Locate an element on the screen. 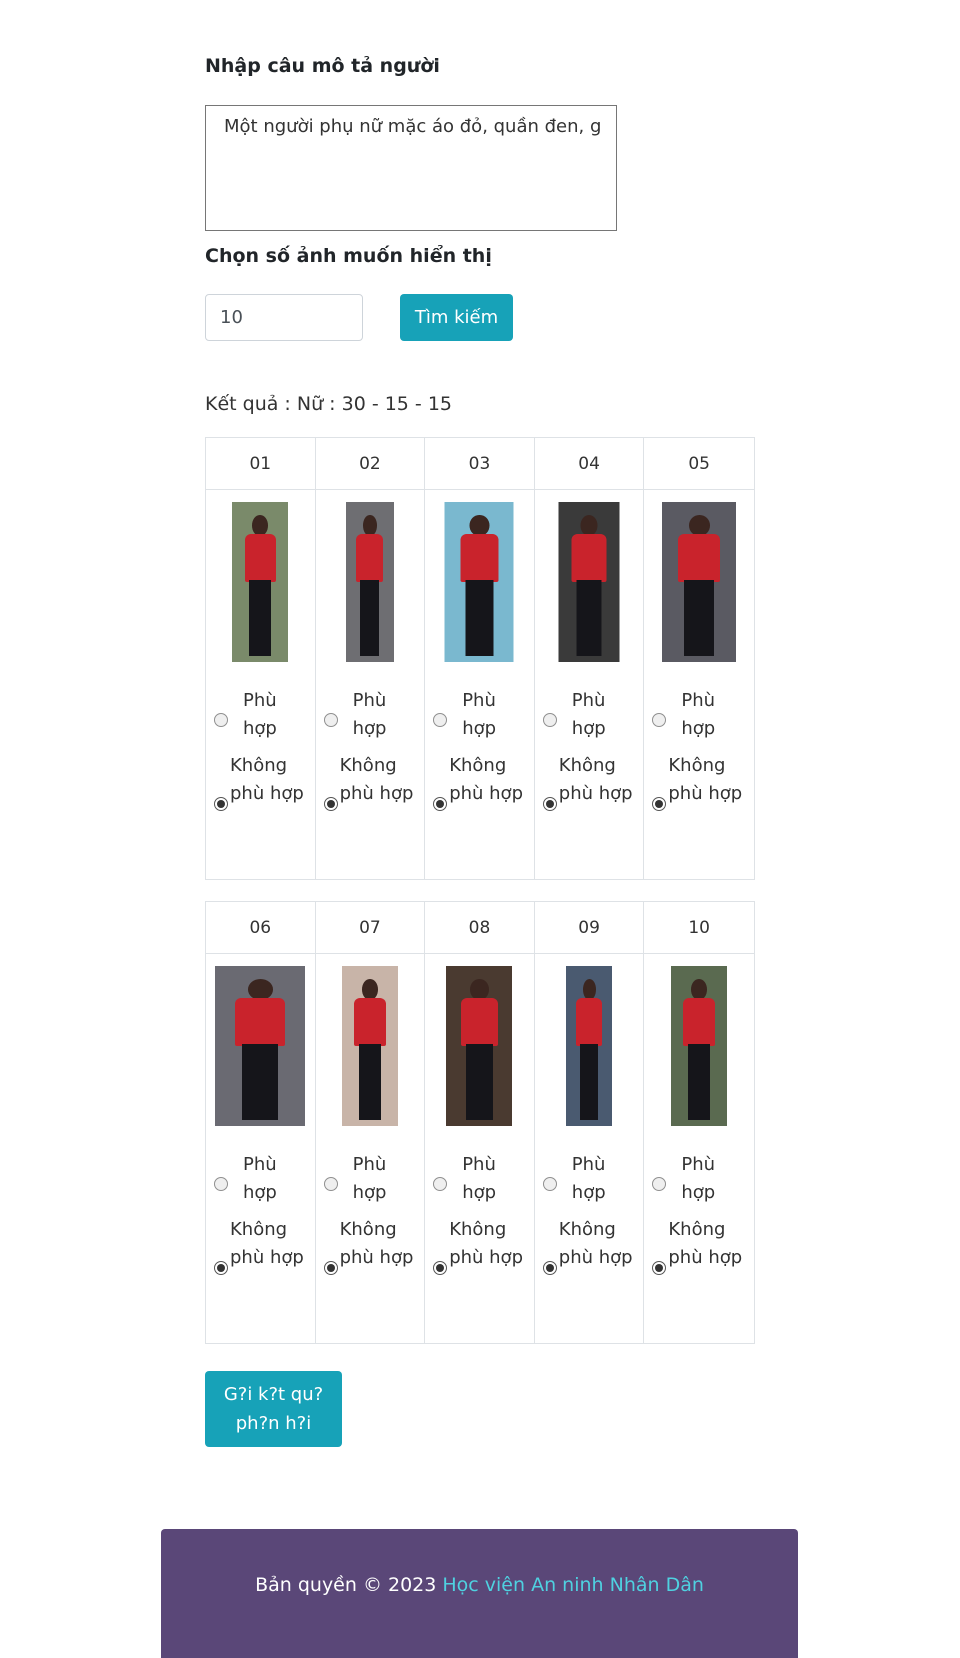 The image size is (960, 1658). result-cell-05: 05 Phù hợp Không phù hợp is located at coordinates (699, 658).